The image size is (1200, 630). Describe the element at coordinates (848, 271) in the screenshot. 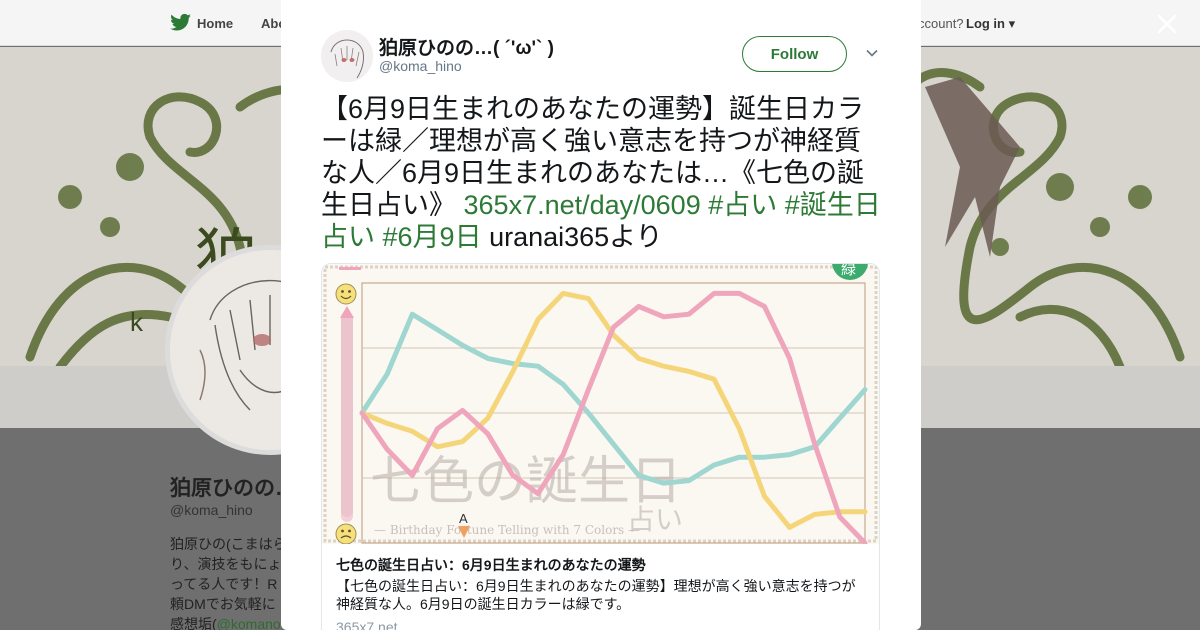

I see `color-badge-label: 緑` at that location.